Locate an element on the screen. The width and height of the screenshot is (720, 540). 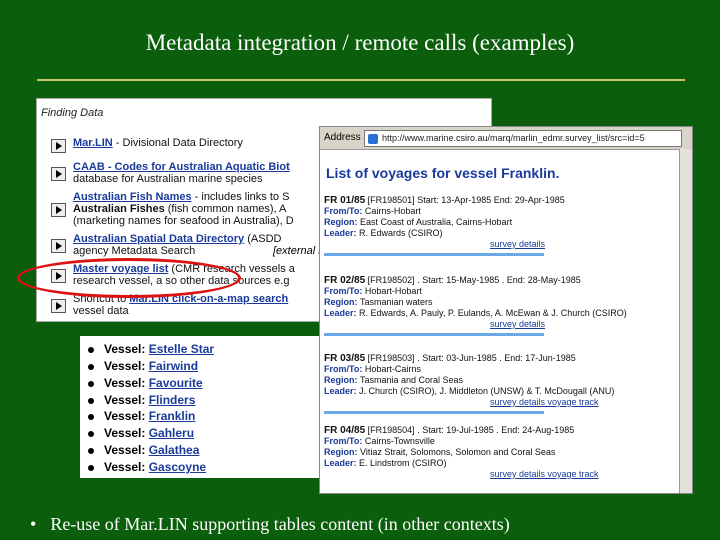
vessel-link: Gahleru is located at coordinates (171, 433).